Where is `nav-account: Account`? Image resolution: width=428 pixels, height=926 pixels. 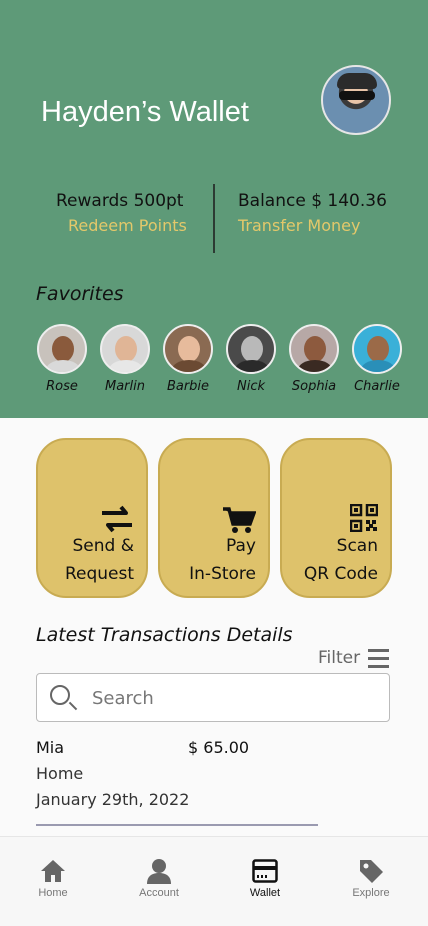
nav-account: Account is located at coordinates (159, 878).